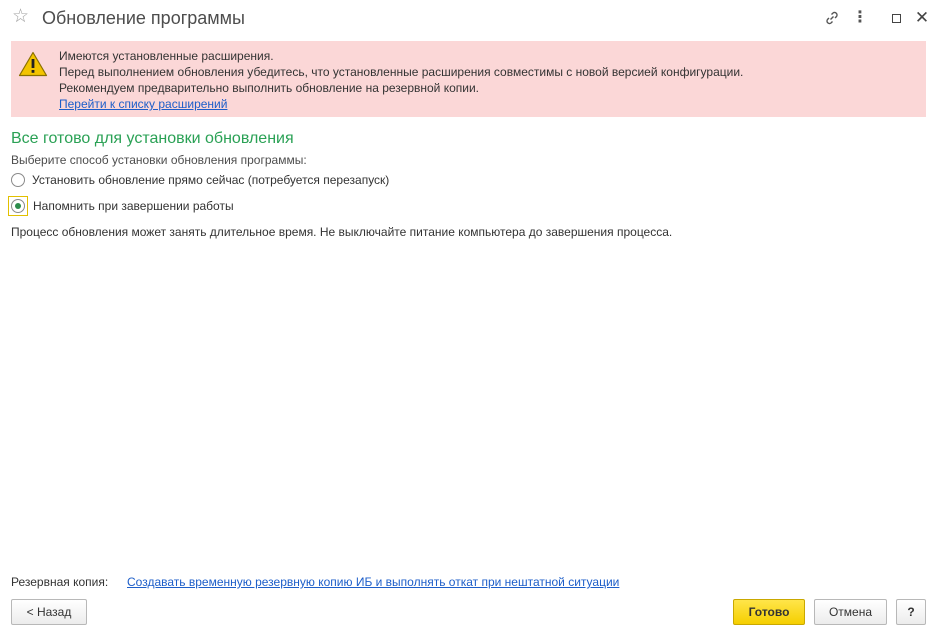  I want to click on radio-focus-frame, so click(18, 206).